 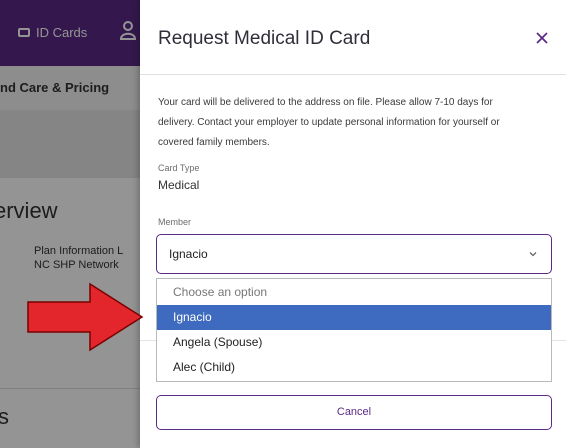 What do you see at coordinates (542, 38) in the screenshot?
I see `close-icon` at bounding box center [542, 38].